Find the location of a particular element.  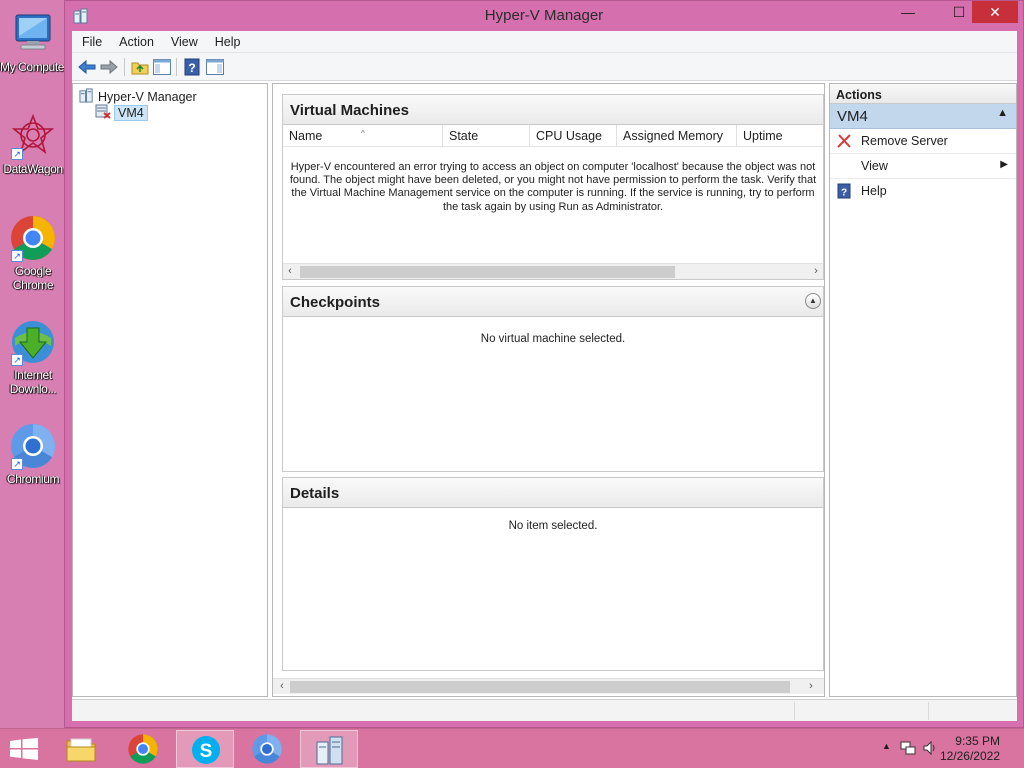

taskbar-file-explorer is located at coordinates (81, 749).